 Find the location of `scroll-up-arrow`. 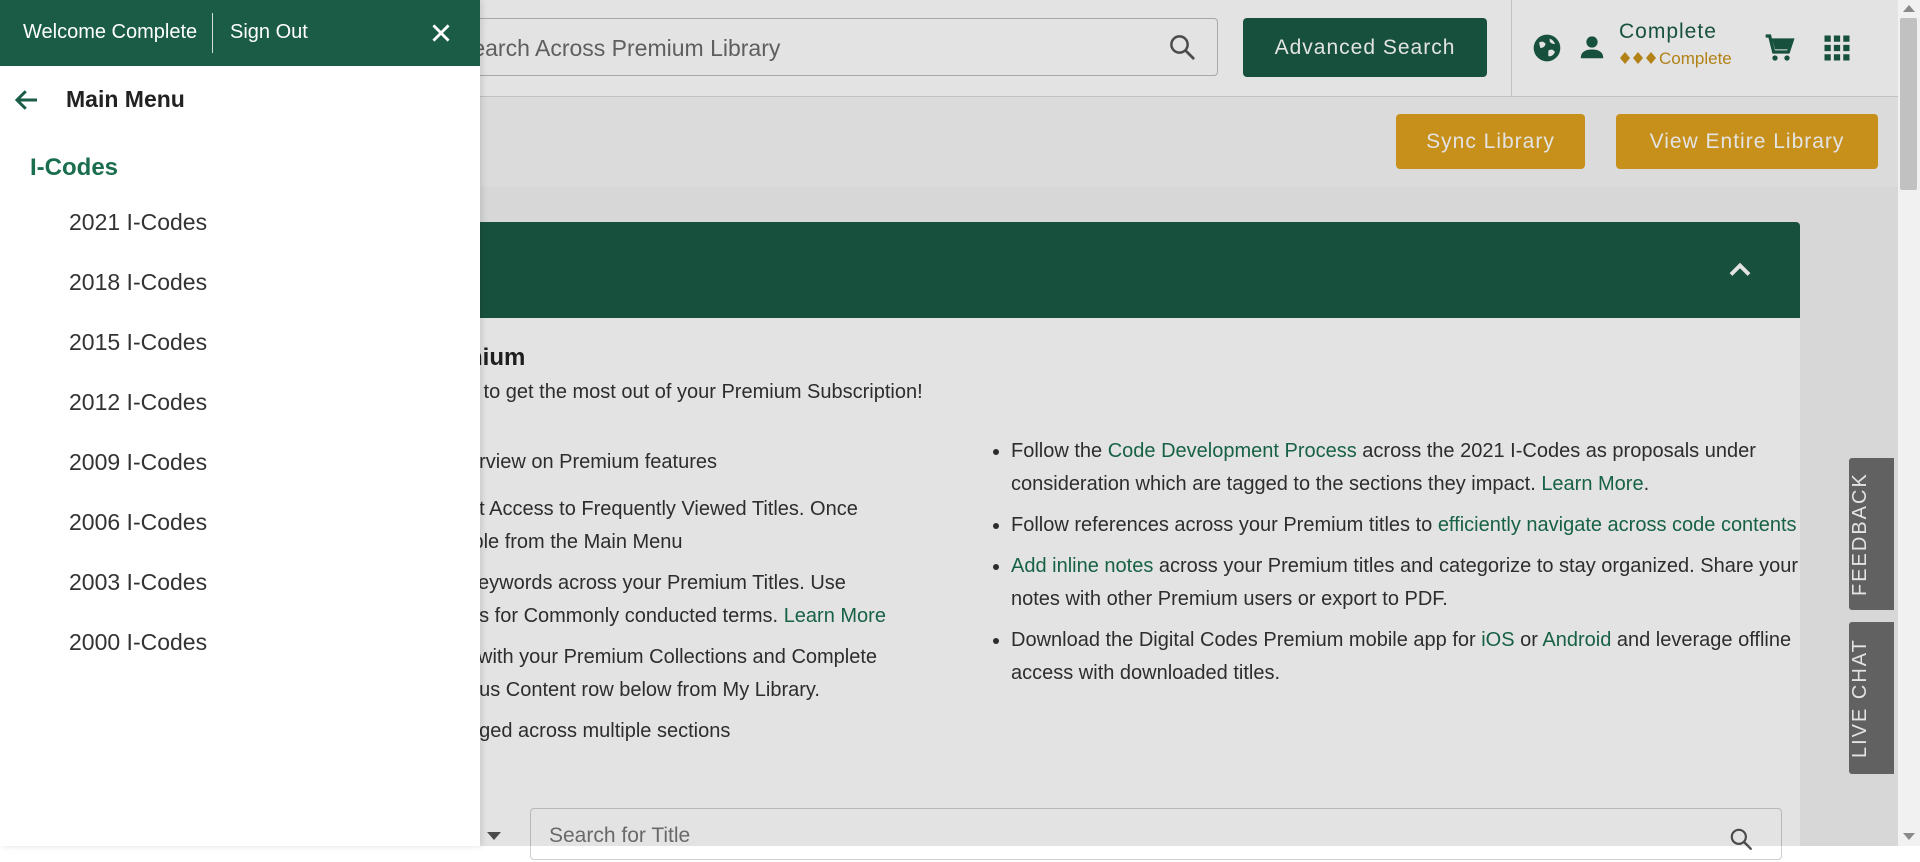

scroll-up-arrow is located at coordinates (1909, 8).